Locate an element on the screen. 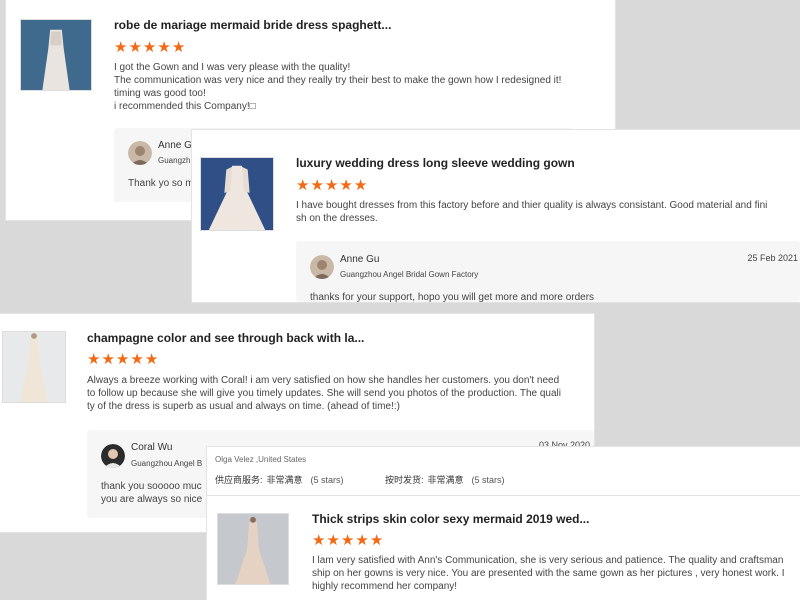  divider is located at coordinates (503, 495).